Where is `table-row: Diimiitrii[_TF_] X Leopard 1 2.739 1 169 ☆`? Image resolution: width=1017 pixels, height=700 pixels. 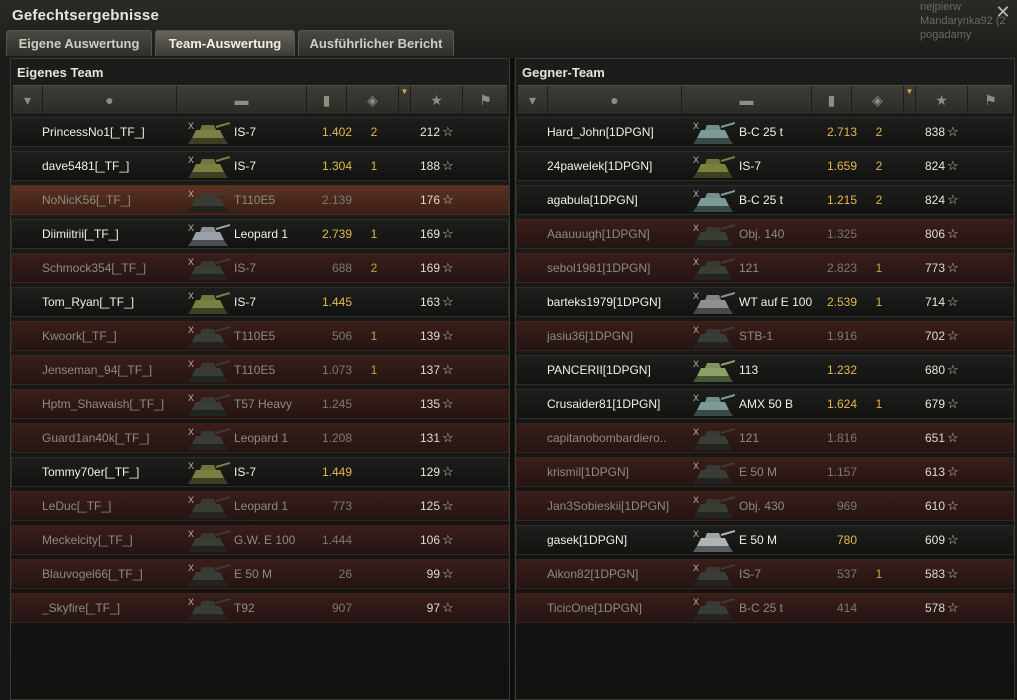 table-row: Diimiitrii[_TF_] X Leopard 1 2.739 1 169 ☆ is located at coordinates (260, 234).